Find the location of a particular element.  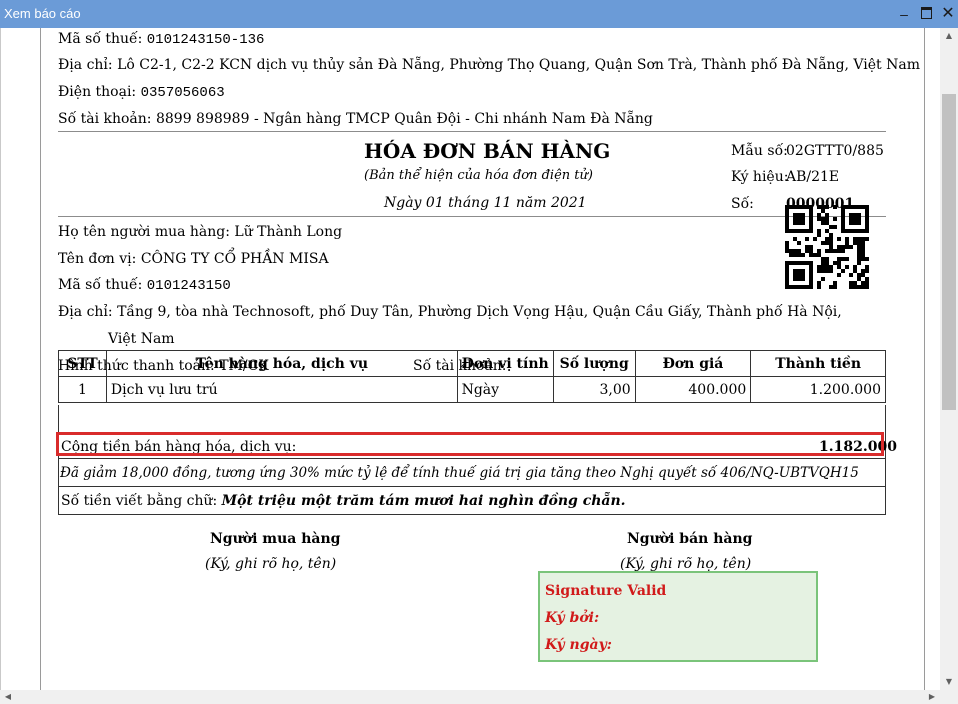

buyer-signature-hint: (Ký, ghi rõ họ, tên) is located at coordinates (271, 564).